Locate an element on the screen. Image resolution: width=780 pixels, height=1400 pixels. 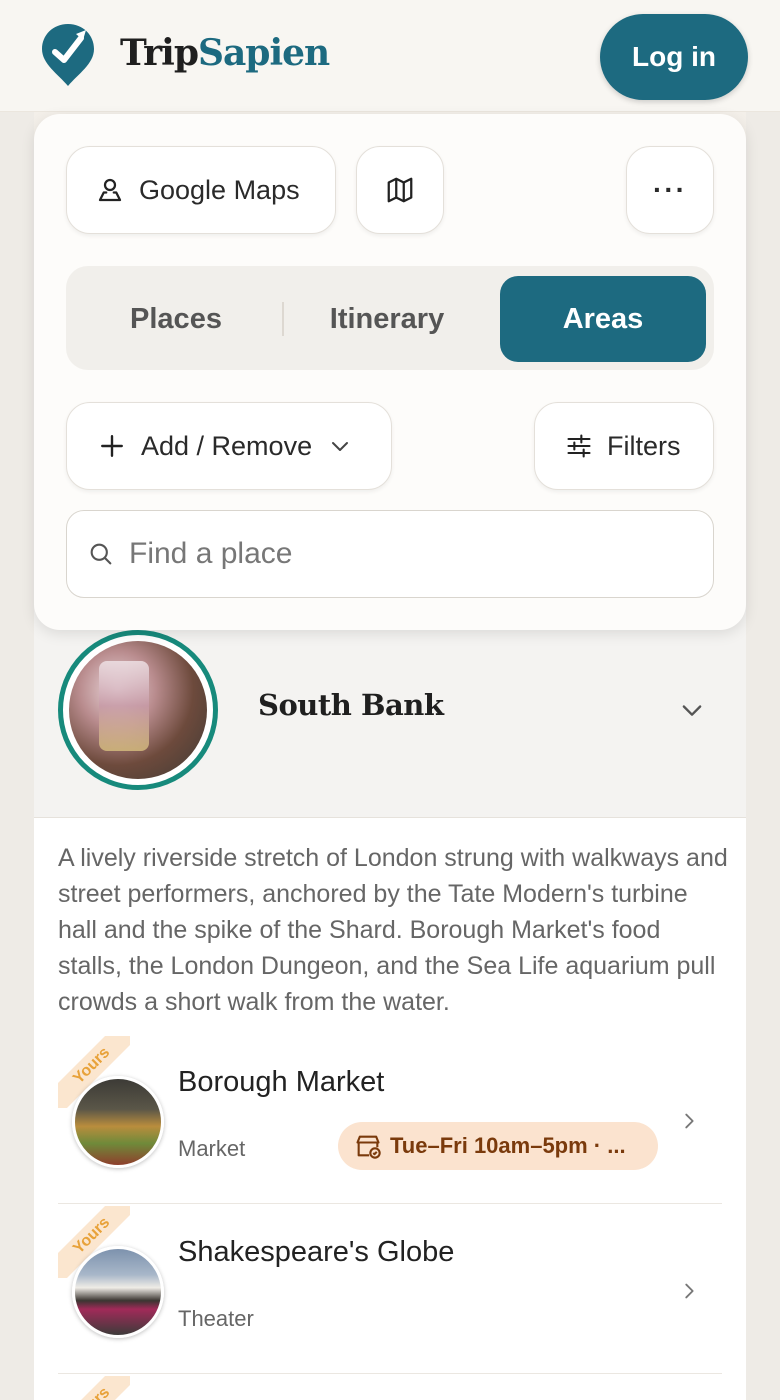
place-type: Theater is located at coordinates (216, 1318).